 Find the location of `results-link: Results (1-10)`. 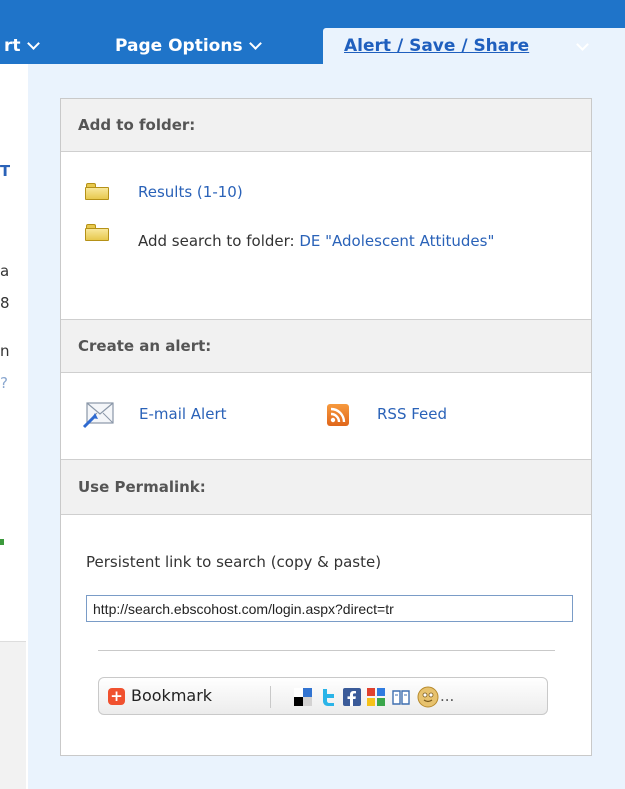

results-link: Results (1-10) is located at coordinates (190, 192).